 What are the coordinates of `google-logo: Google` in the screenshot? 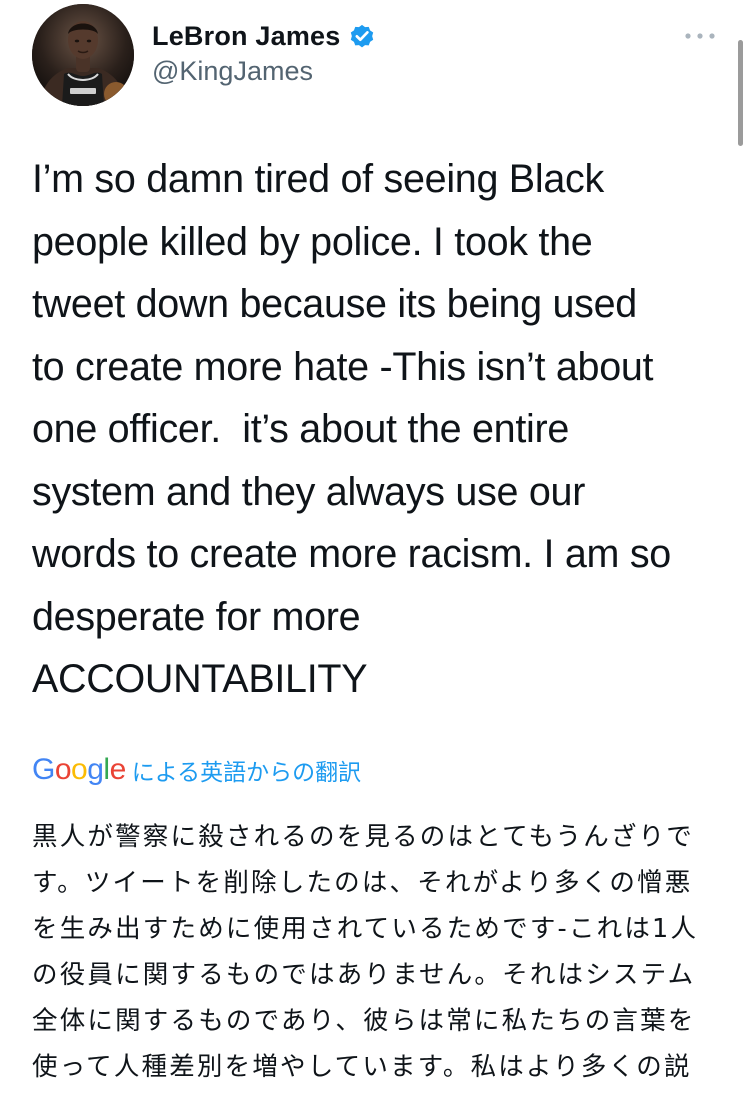 It's located at (79, 770).